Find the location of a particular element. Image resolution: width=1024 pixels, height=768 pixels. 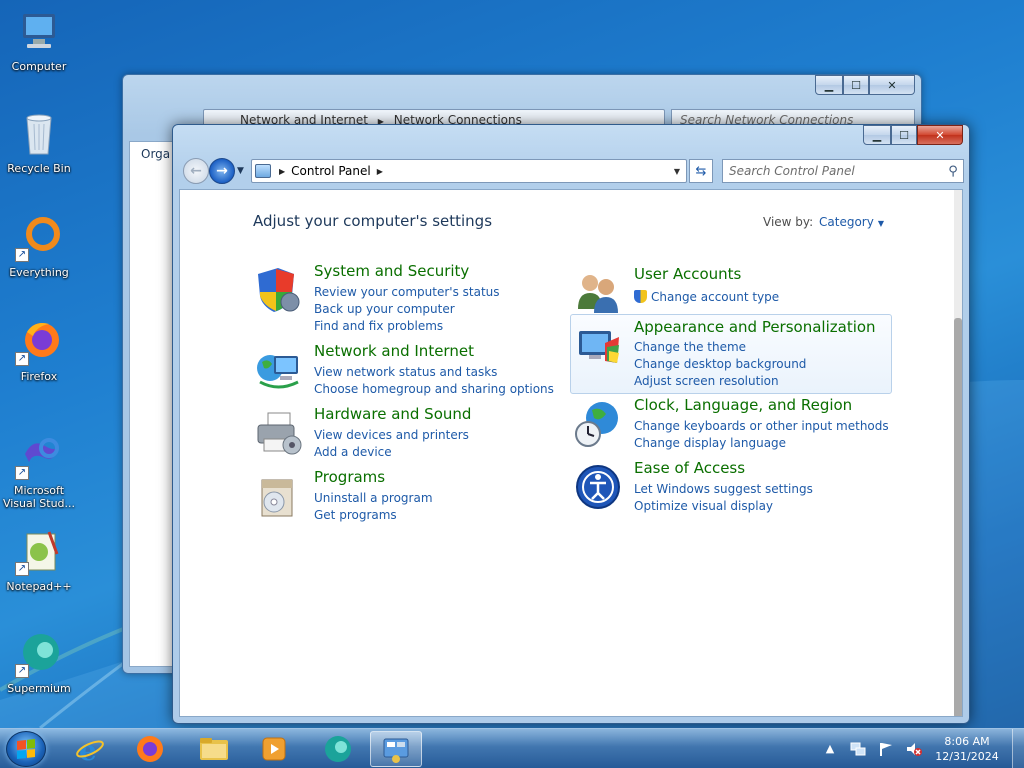

link-backup: Back up your computer is located at coordinates (407, 309).